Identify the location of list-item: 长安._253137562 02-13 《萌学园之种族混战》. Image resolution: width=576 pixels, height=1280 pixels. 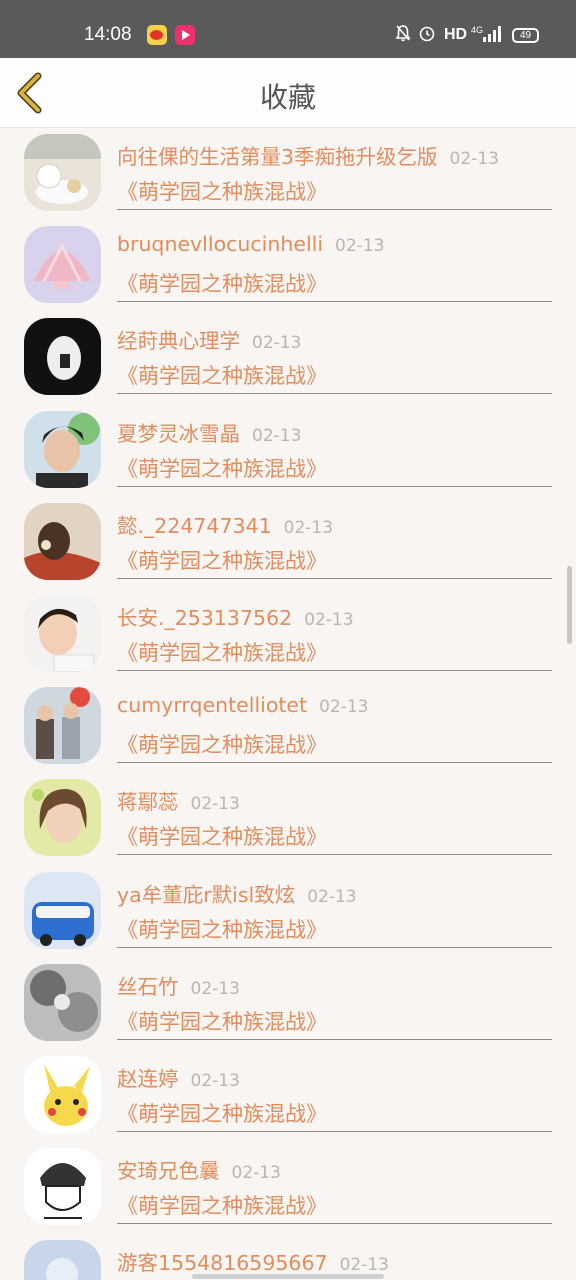
(288, 635).